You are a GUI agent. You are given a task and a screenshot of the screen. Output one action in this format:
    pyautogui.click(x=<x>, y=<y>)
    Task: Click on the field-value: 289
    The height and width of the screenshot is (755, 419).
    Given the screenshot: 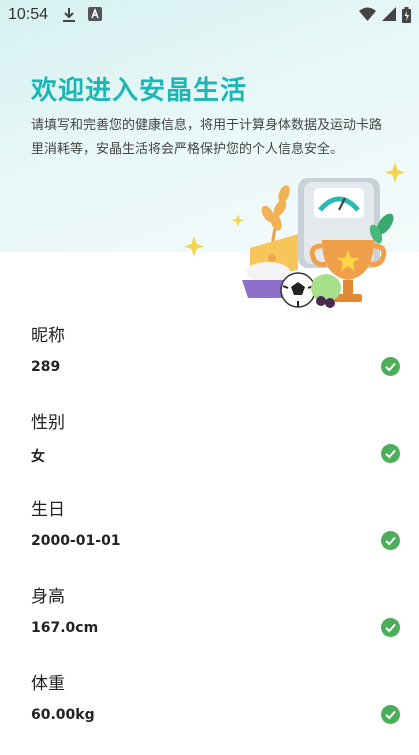 What is the action you would take?
    pyautogui.click(x=45, y=367)
    